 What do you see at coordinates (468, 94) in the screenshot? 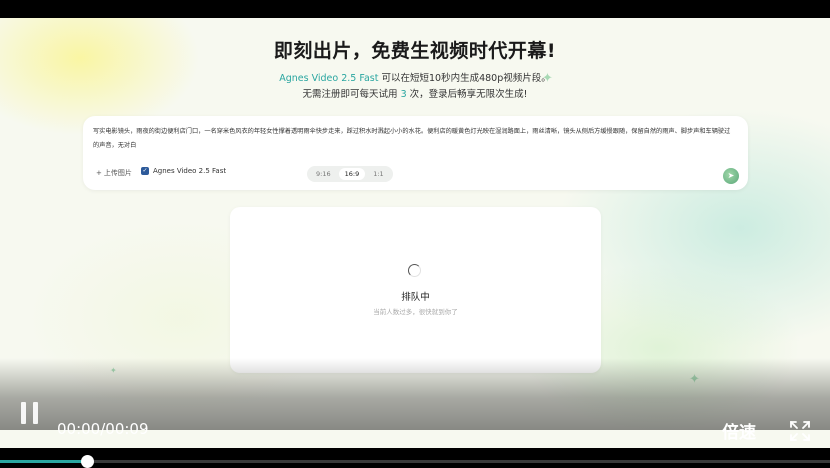
I see `subtitle-2-after: 次，登录后畅享无限次生成!` at bounding box center [468, 94].